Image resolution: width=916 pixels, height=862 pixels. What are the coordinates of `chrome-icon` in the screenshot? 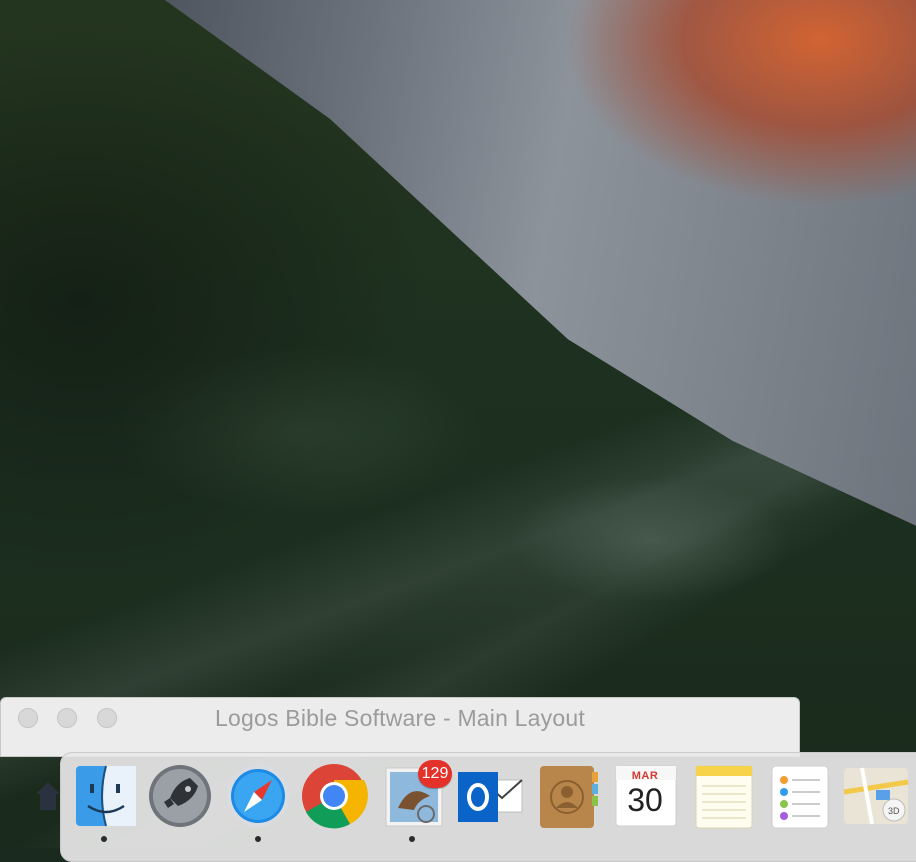 It's located at (334, 797).